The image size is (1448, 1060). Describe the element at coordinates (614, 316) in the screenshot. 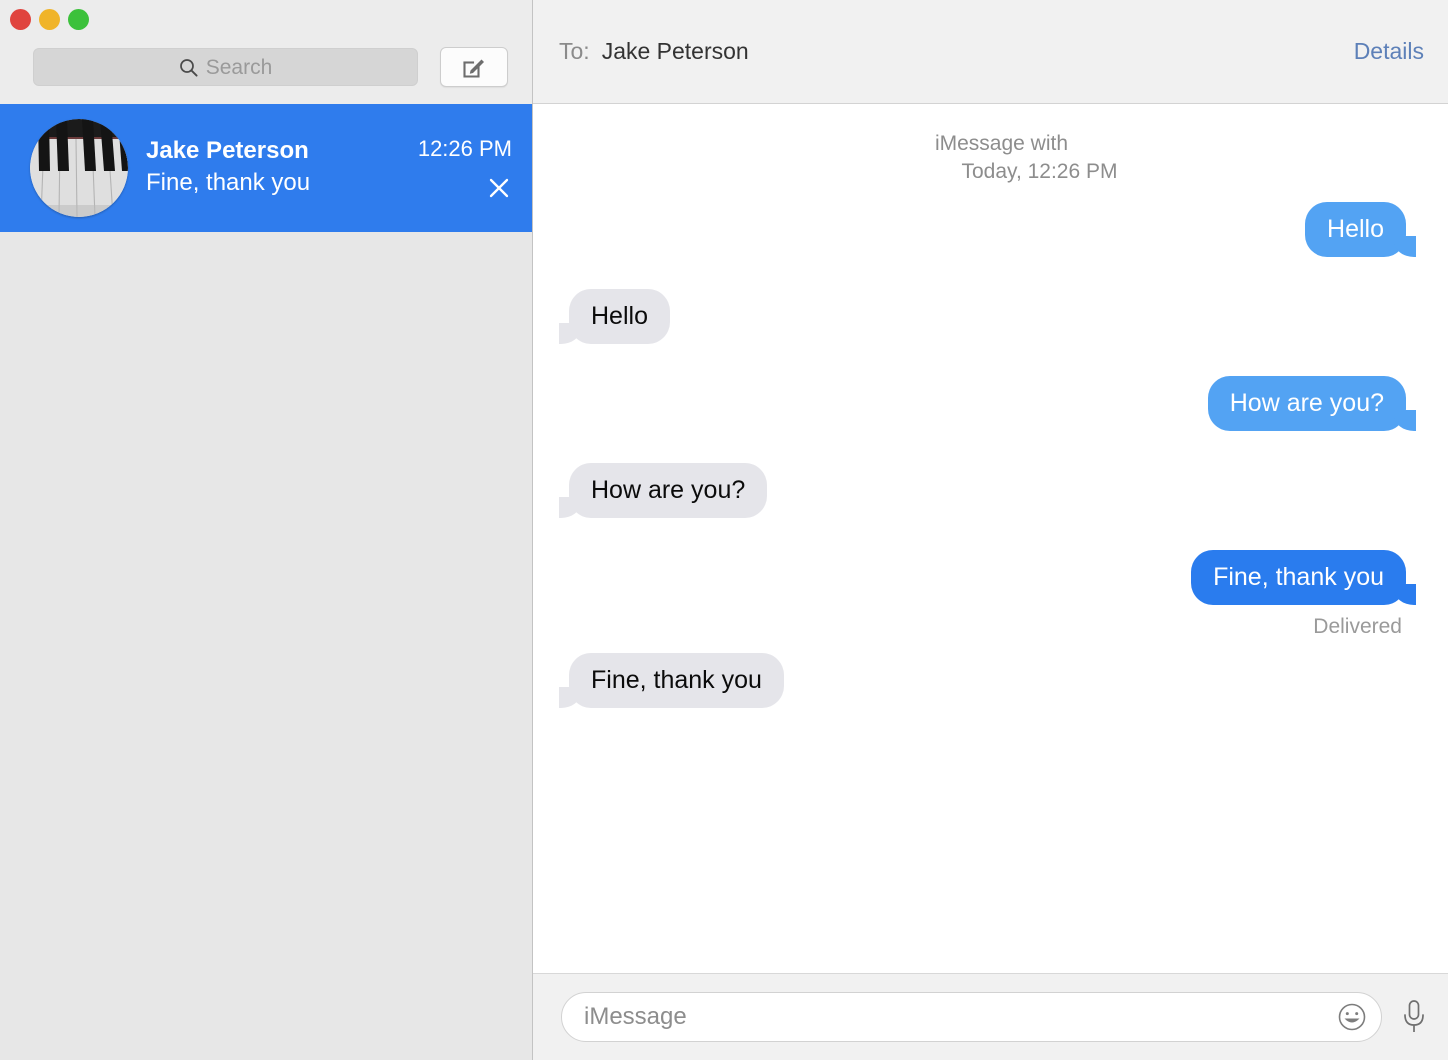

I see `message-bubble-received: Hello` at that location.